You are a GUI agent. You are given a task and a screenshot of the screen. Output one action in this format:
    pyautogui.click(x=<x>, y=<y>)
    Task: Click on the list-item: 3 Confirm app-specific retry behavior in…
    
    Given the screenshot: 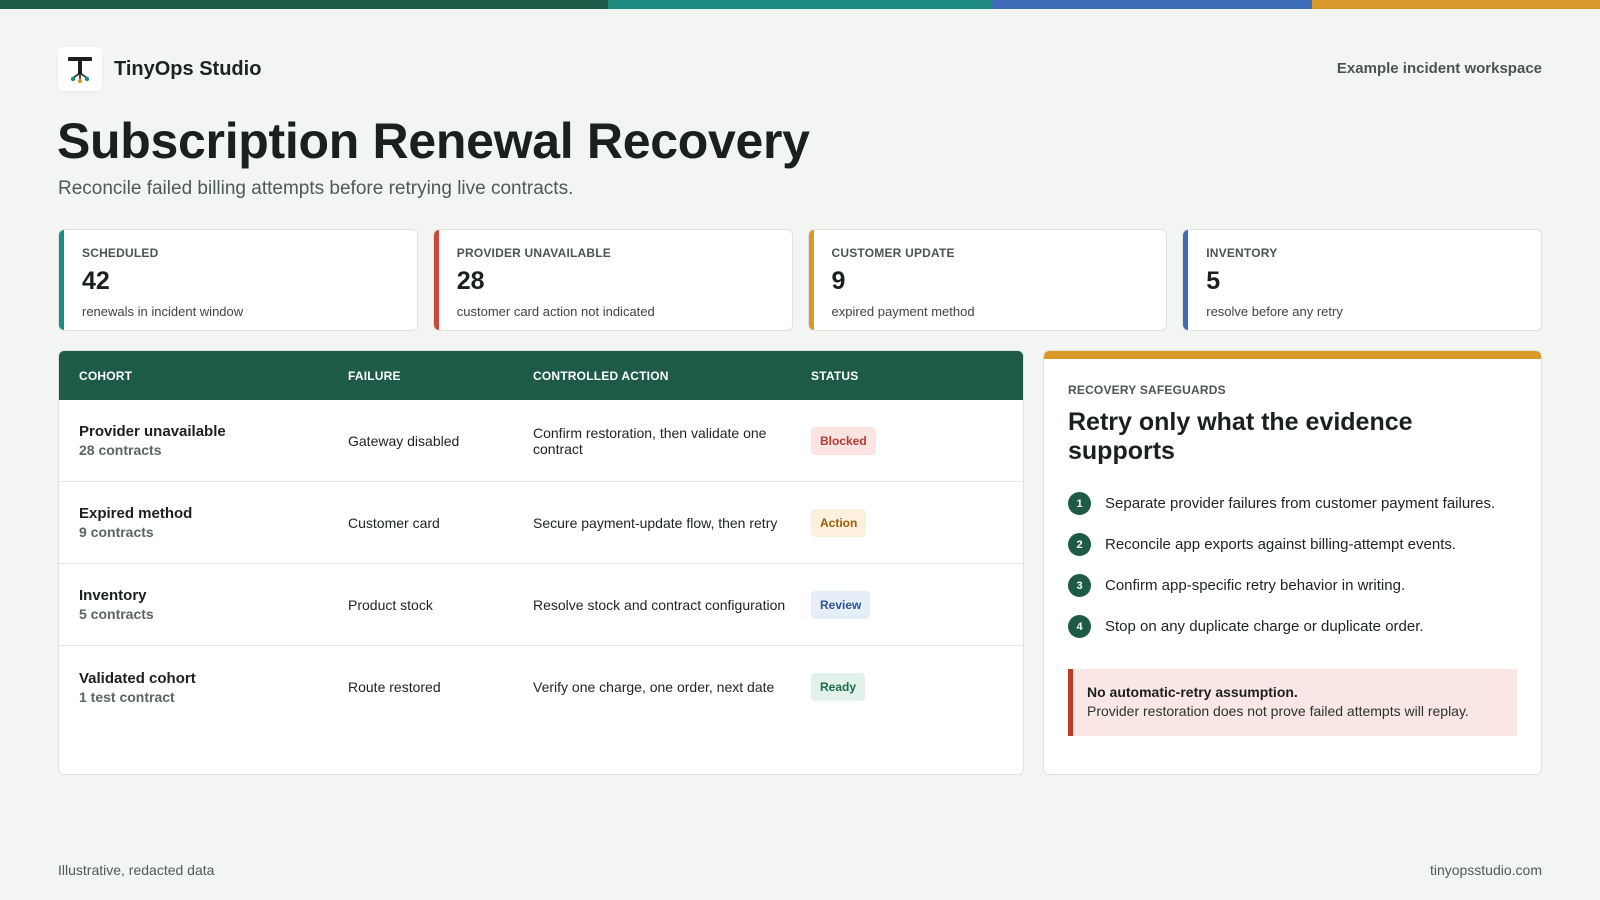 What is the action you would take?
    pyautogui.click(x=1292, y=585)
    